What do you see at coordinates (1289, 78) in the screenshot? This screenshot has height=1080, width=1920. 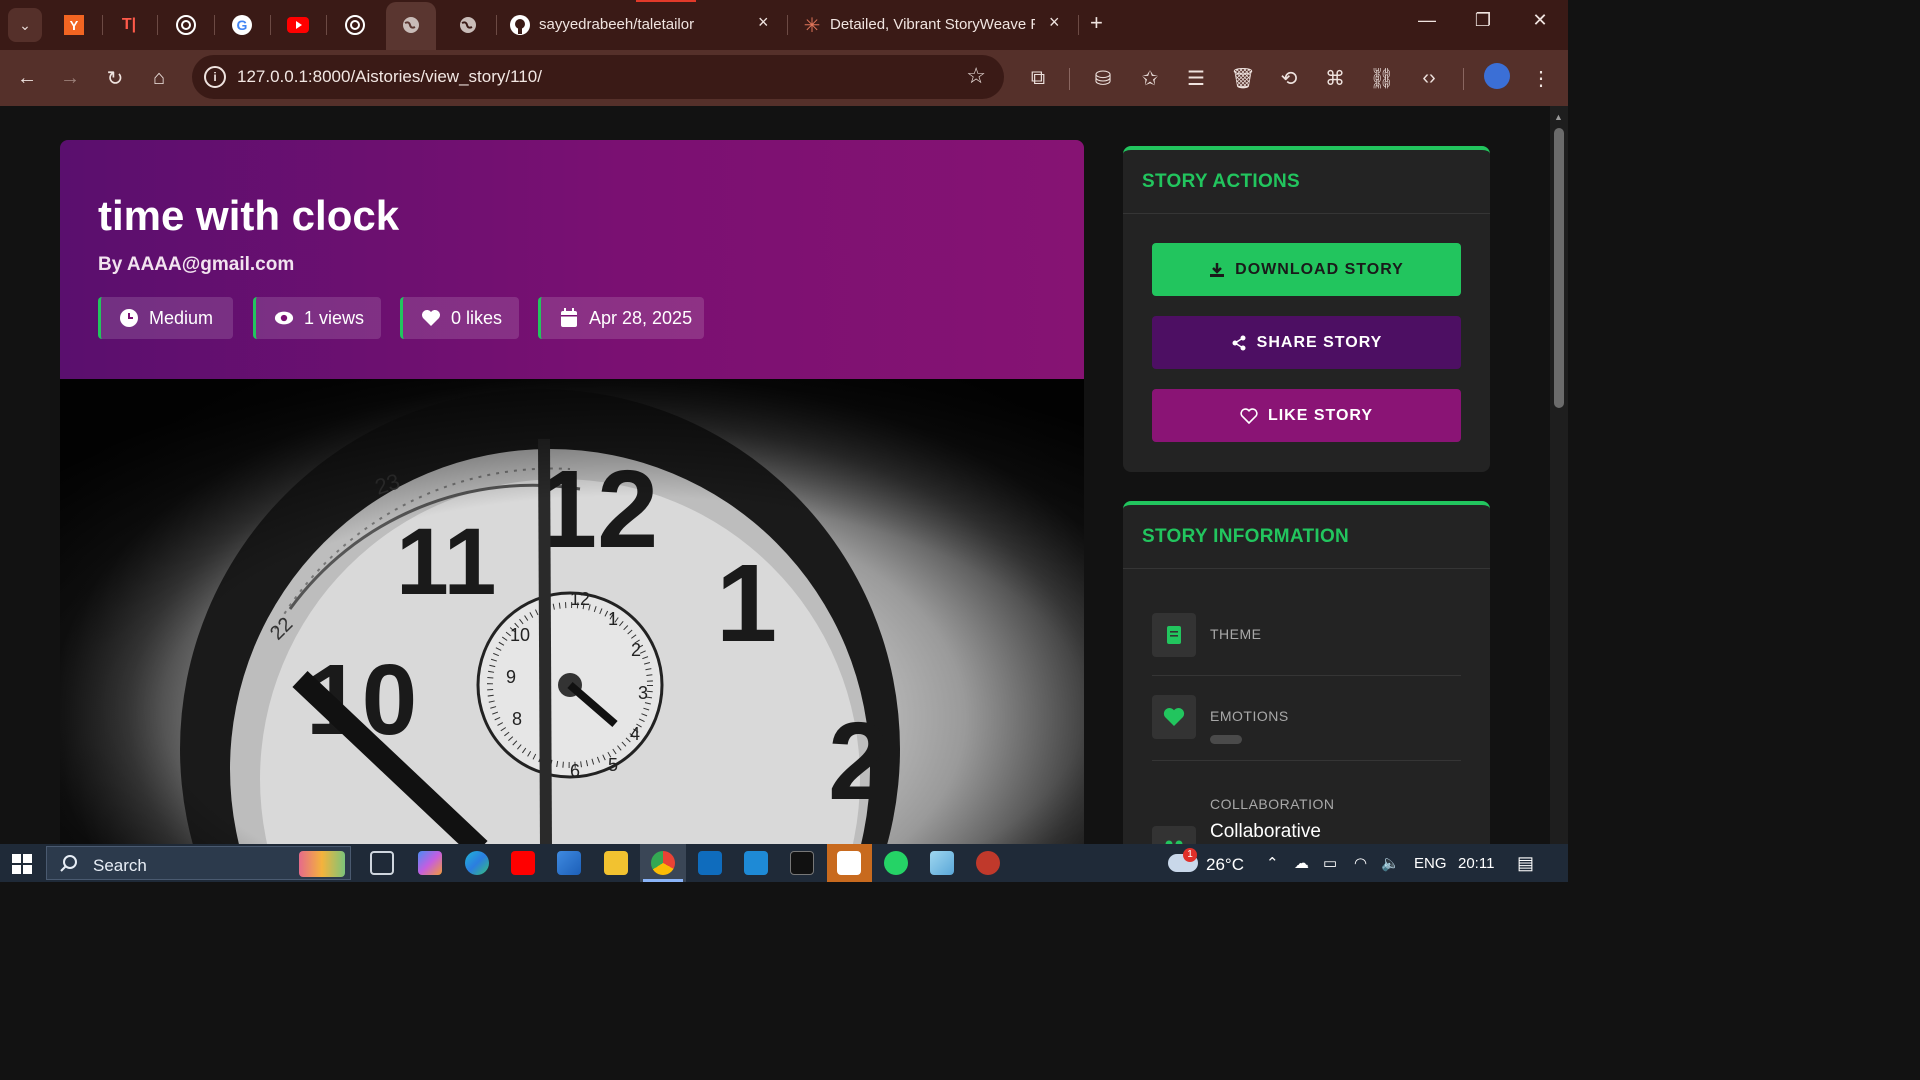 I see `history-icon: ⟲` at bounding box center [1289, 78].